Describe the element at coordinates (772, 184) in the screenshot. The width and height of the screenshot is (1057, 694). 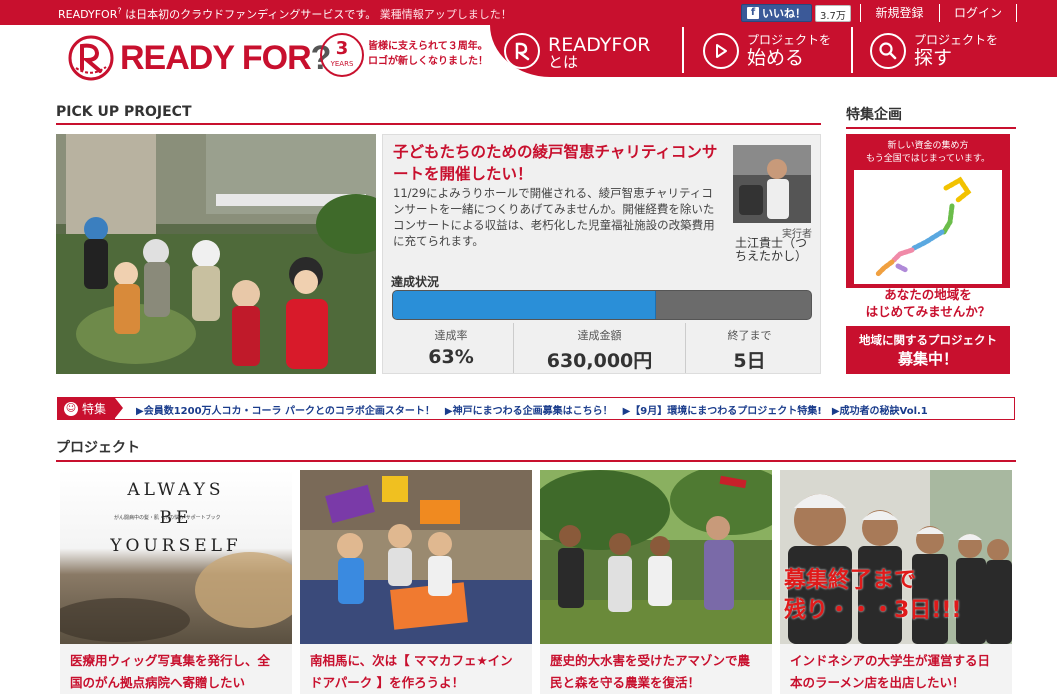
I see `owner-avatar` at that location.